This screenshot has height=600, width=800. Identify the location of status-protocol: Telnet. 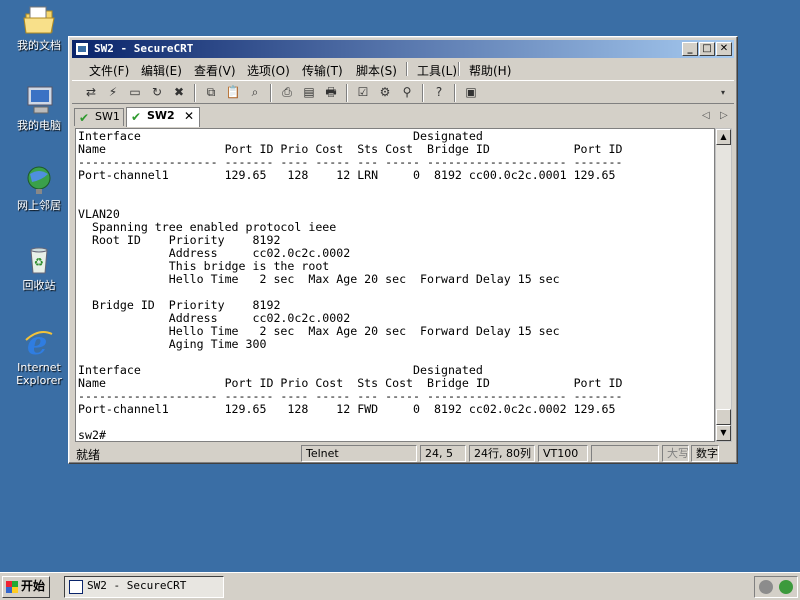
(359, 453).